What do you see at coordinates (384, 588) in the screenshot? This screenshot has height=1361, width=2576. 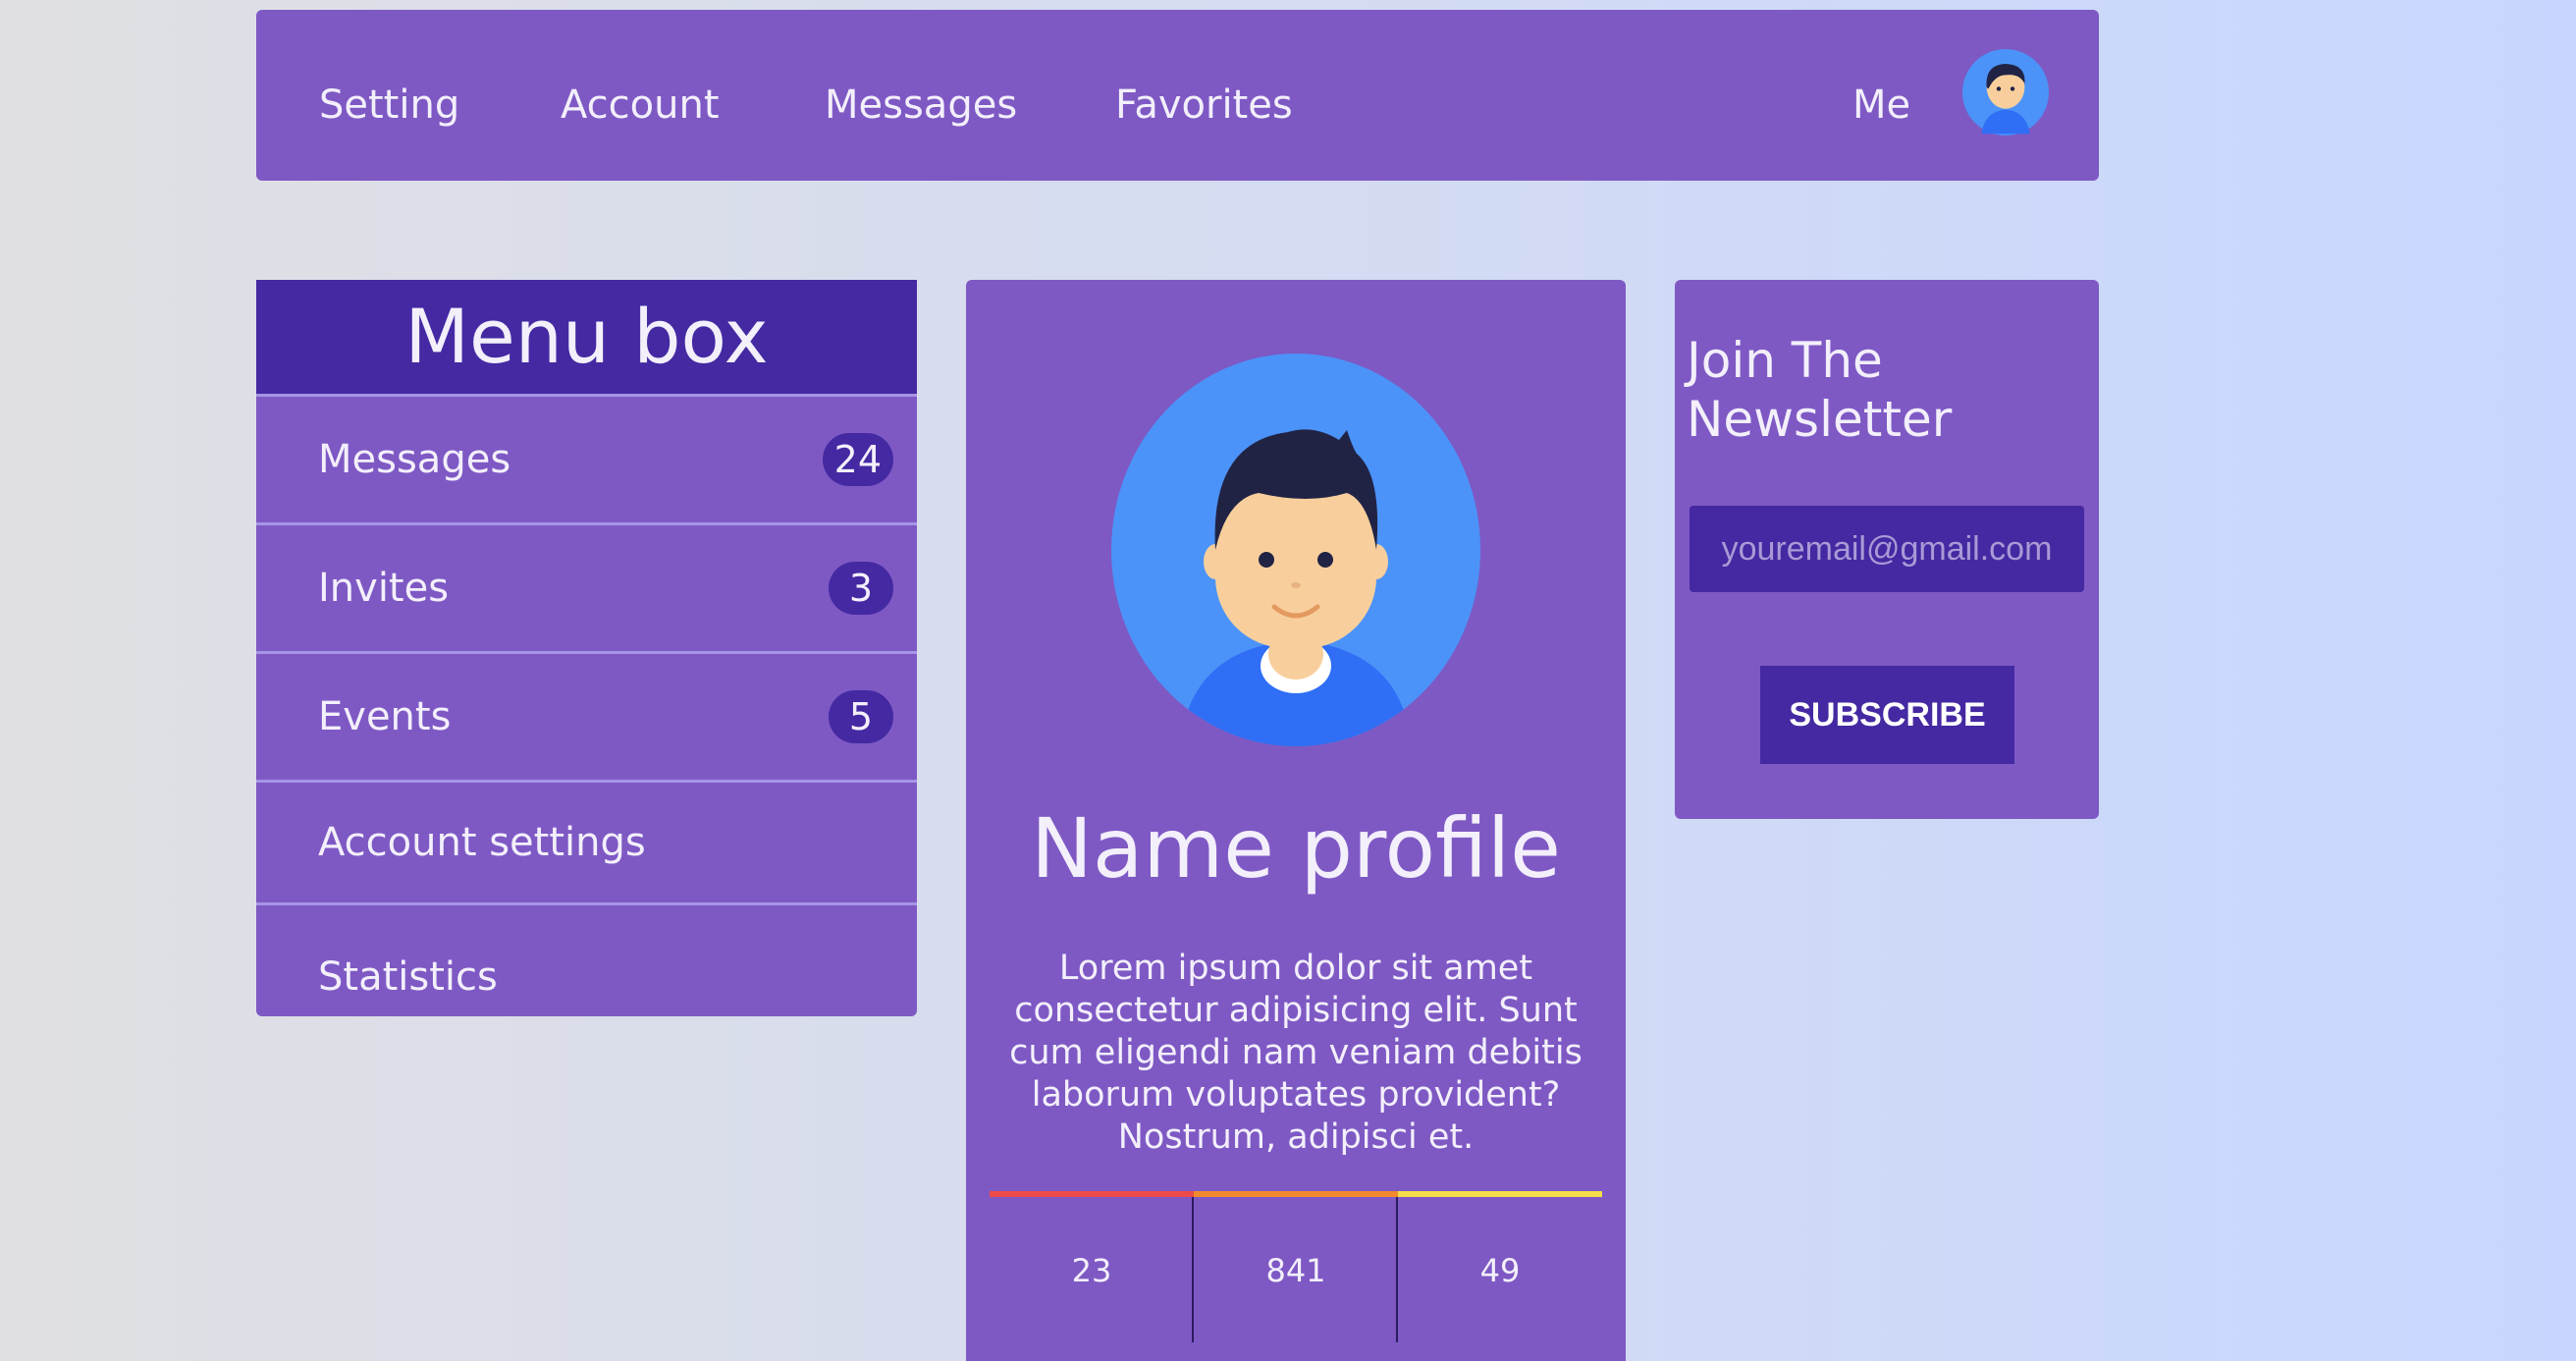 I see `menu-item-label: Invites` at bounding box center [384, 588].